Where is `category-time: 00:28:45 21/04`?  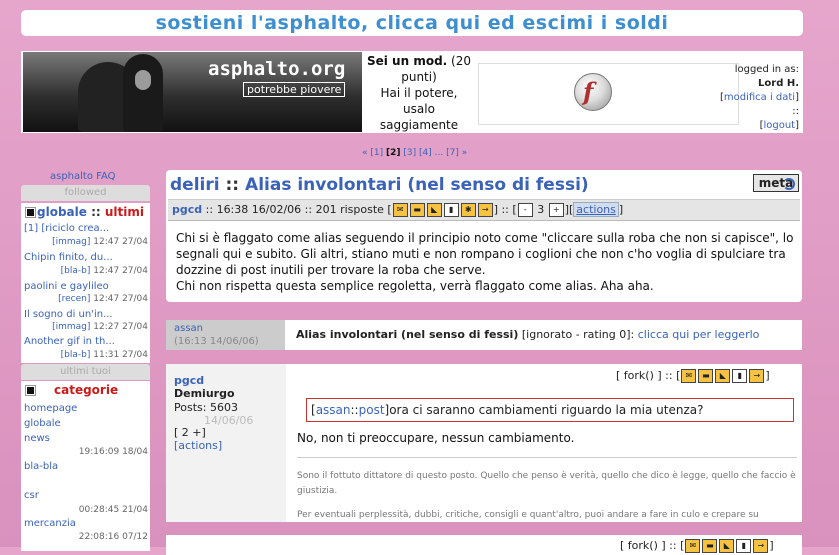 category-time: 00:28:45 21/04 is located at coordinates (113, 510).